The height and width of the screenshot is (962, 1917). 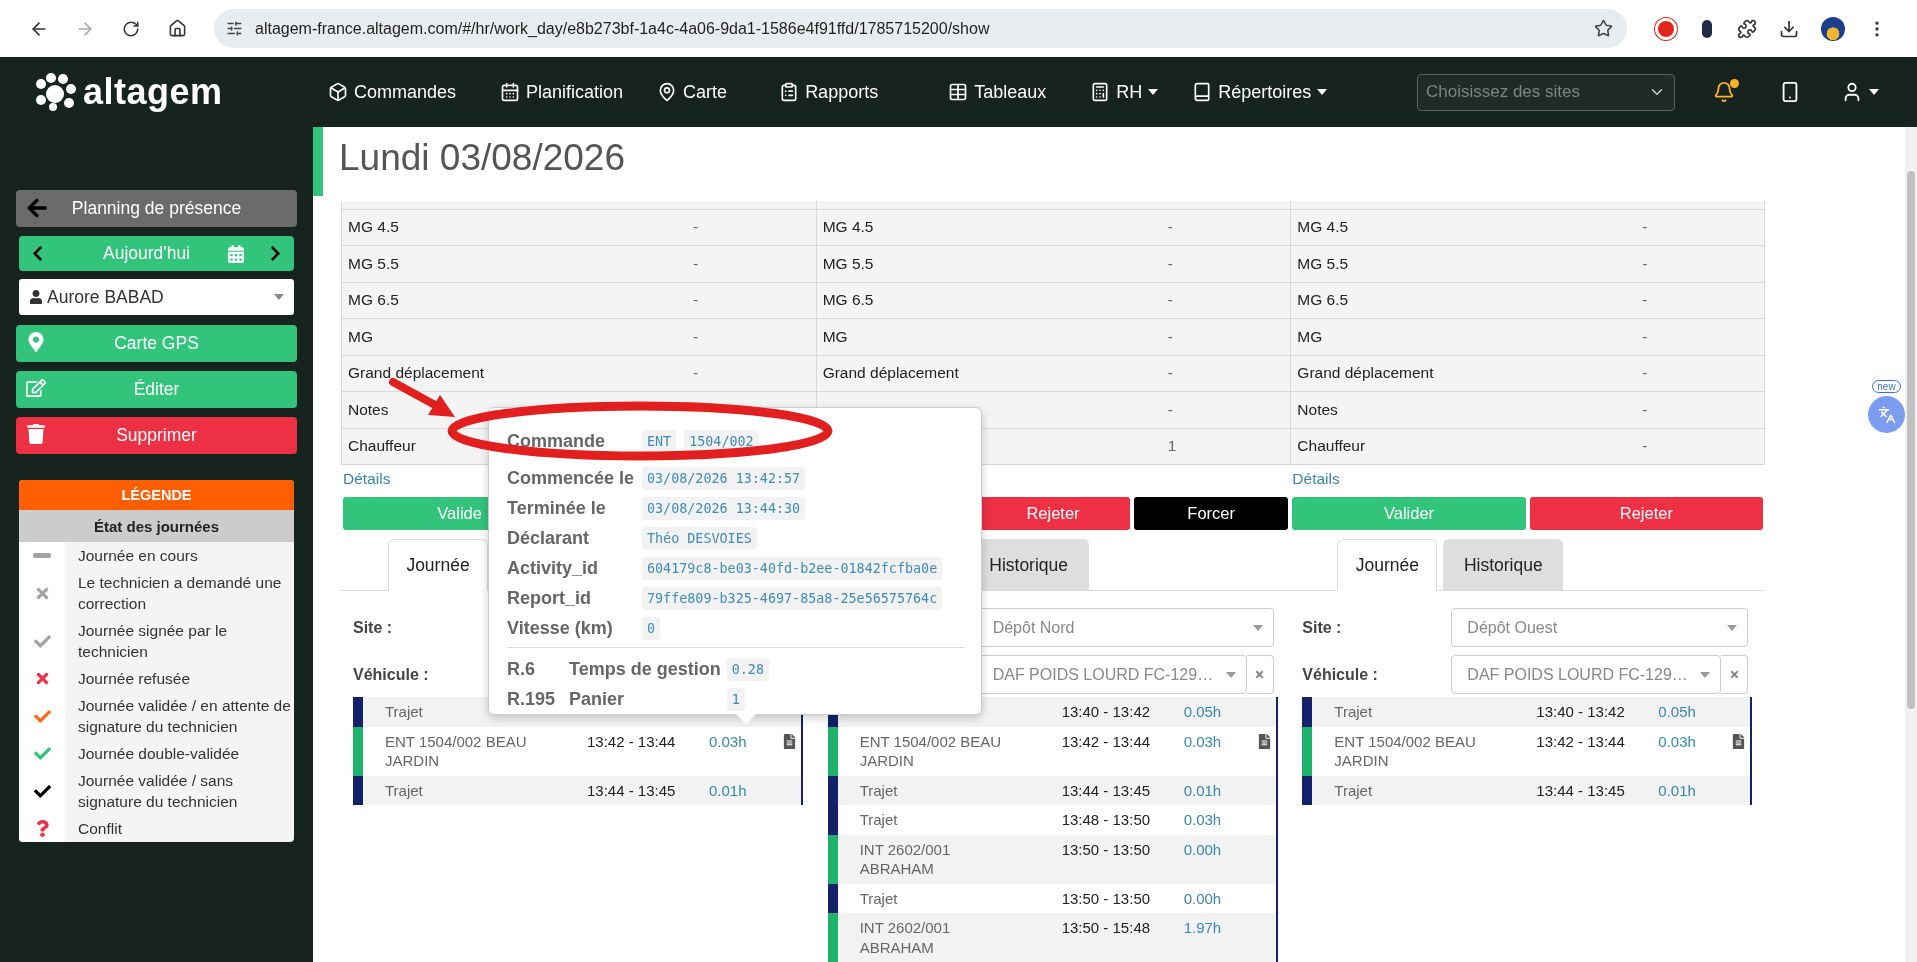 What do you see at coordinates (1172, 446) in the screenshot?
I see `table-cell-text: 1` at bounding box center [1172, 446].